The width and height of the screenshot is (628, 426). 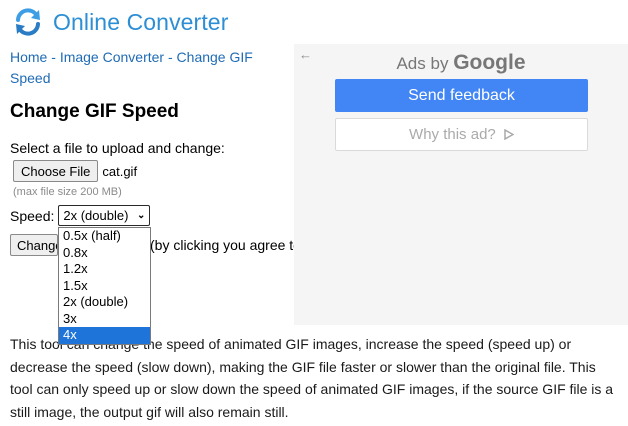 What do you see at coordinates (117, 148) in the screenshot?
I see `select-file-label: Select a file to upload and change:` at bounding box center [117, 148].